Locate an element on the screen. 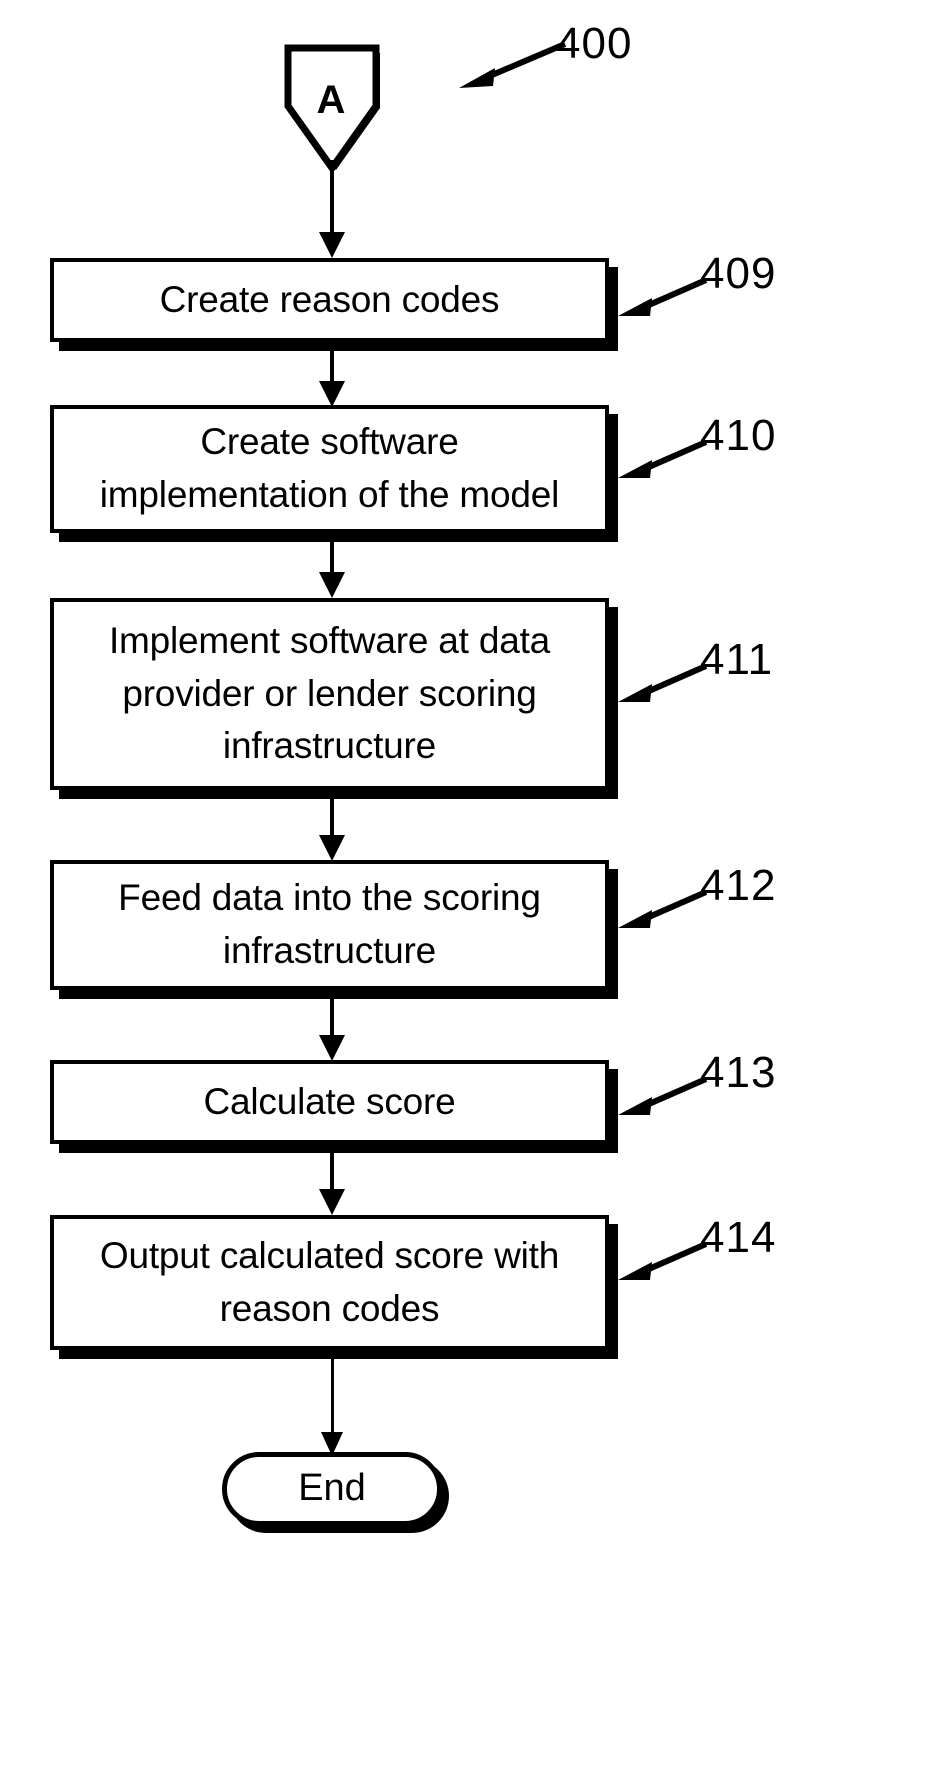  terminator-end-label: End is located at coordinates (332, 1488).